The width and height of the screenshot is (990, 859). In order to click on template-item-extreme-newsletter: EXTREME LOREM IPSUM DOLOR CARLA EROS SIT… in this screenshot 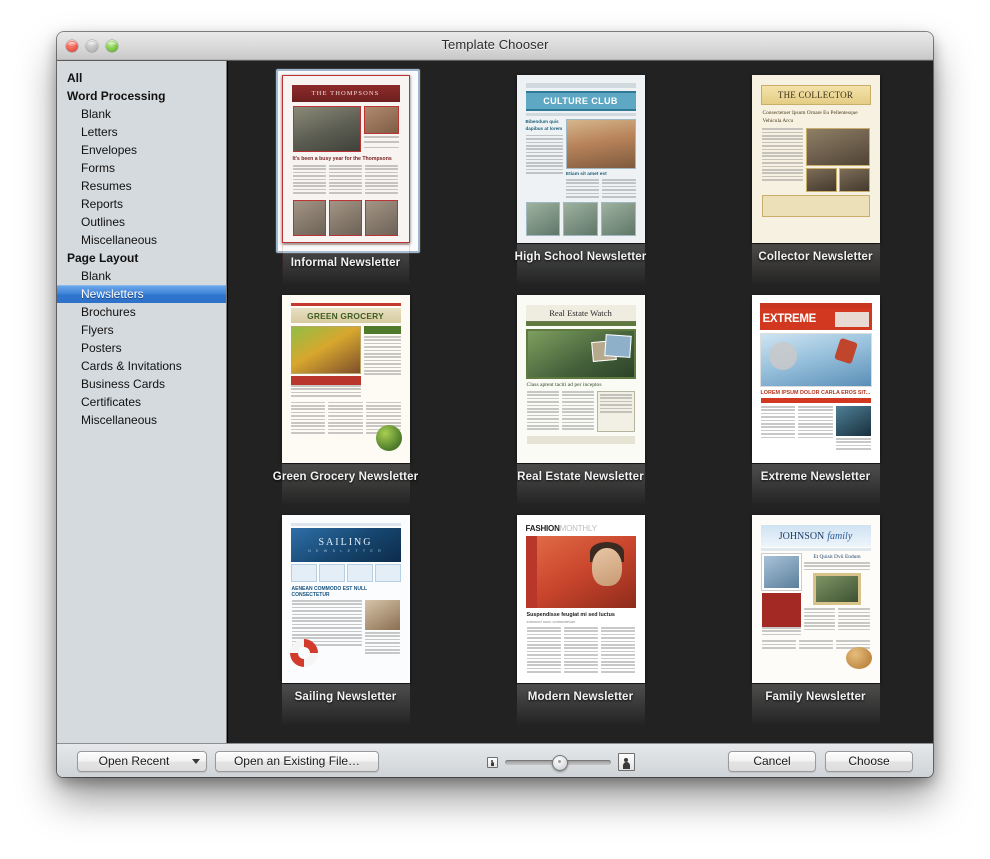, I will do `click(816, 405)`.